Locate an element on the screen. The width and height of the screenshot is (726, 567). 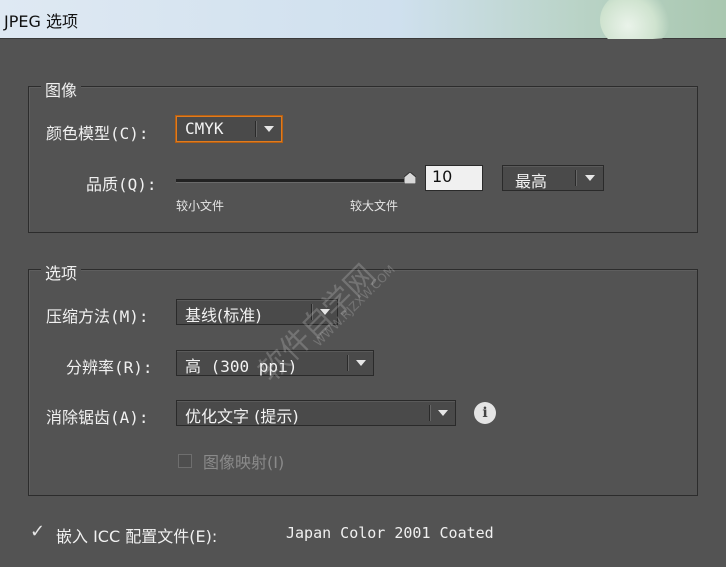
compression-dropdown: 基线(标准) is located at coordinates (257, 312).